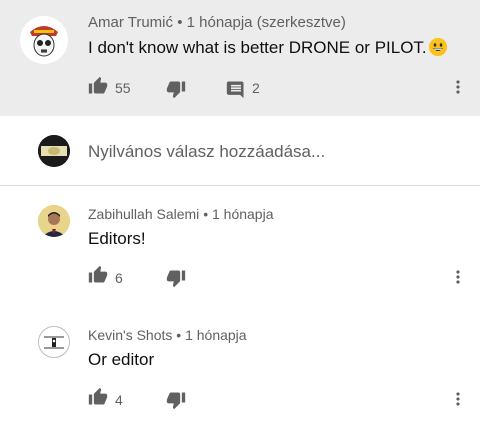 The width and height of the screenshot is (480, 444). Describe the element at coordinates (437, 47) in the screenshot. I see `grinning-emoji-icon` at that location.